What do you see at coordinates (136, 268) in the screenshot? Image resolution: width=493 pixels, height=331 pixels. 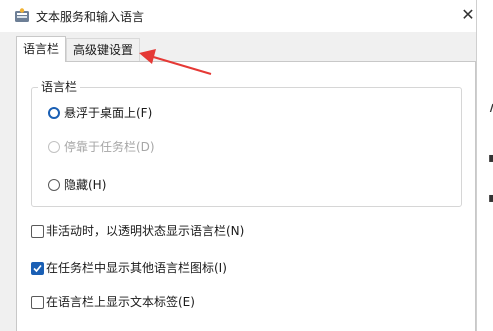 I see `checkbox-label: 在任务栏中显示其他语言栏图标(I)` at bounding box center [136, 268].